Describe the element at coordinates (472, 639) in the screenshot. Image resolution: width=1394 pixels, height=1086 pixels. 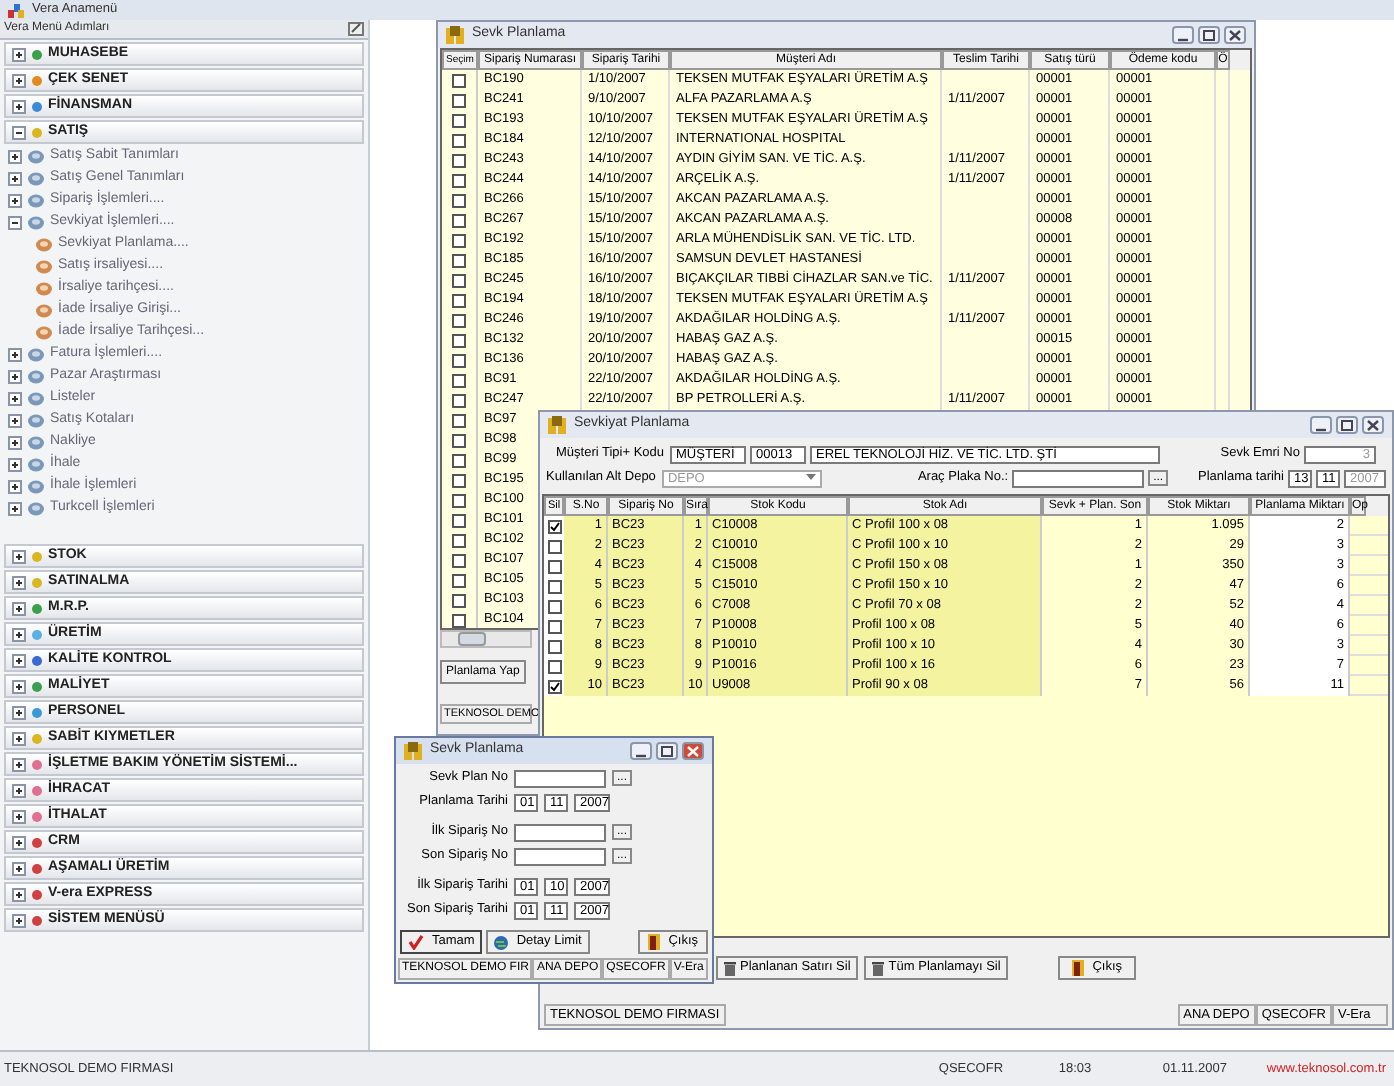
I see `scrollbar-thumb` at that location.